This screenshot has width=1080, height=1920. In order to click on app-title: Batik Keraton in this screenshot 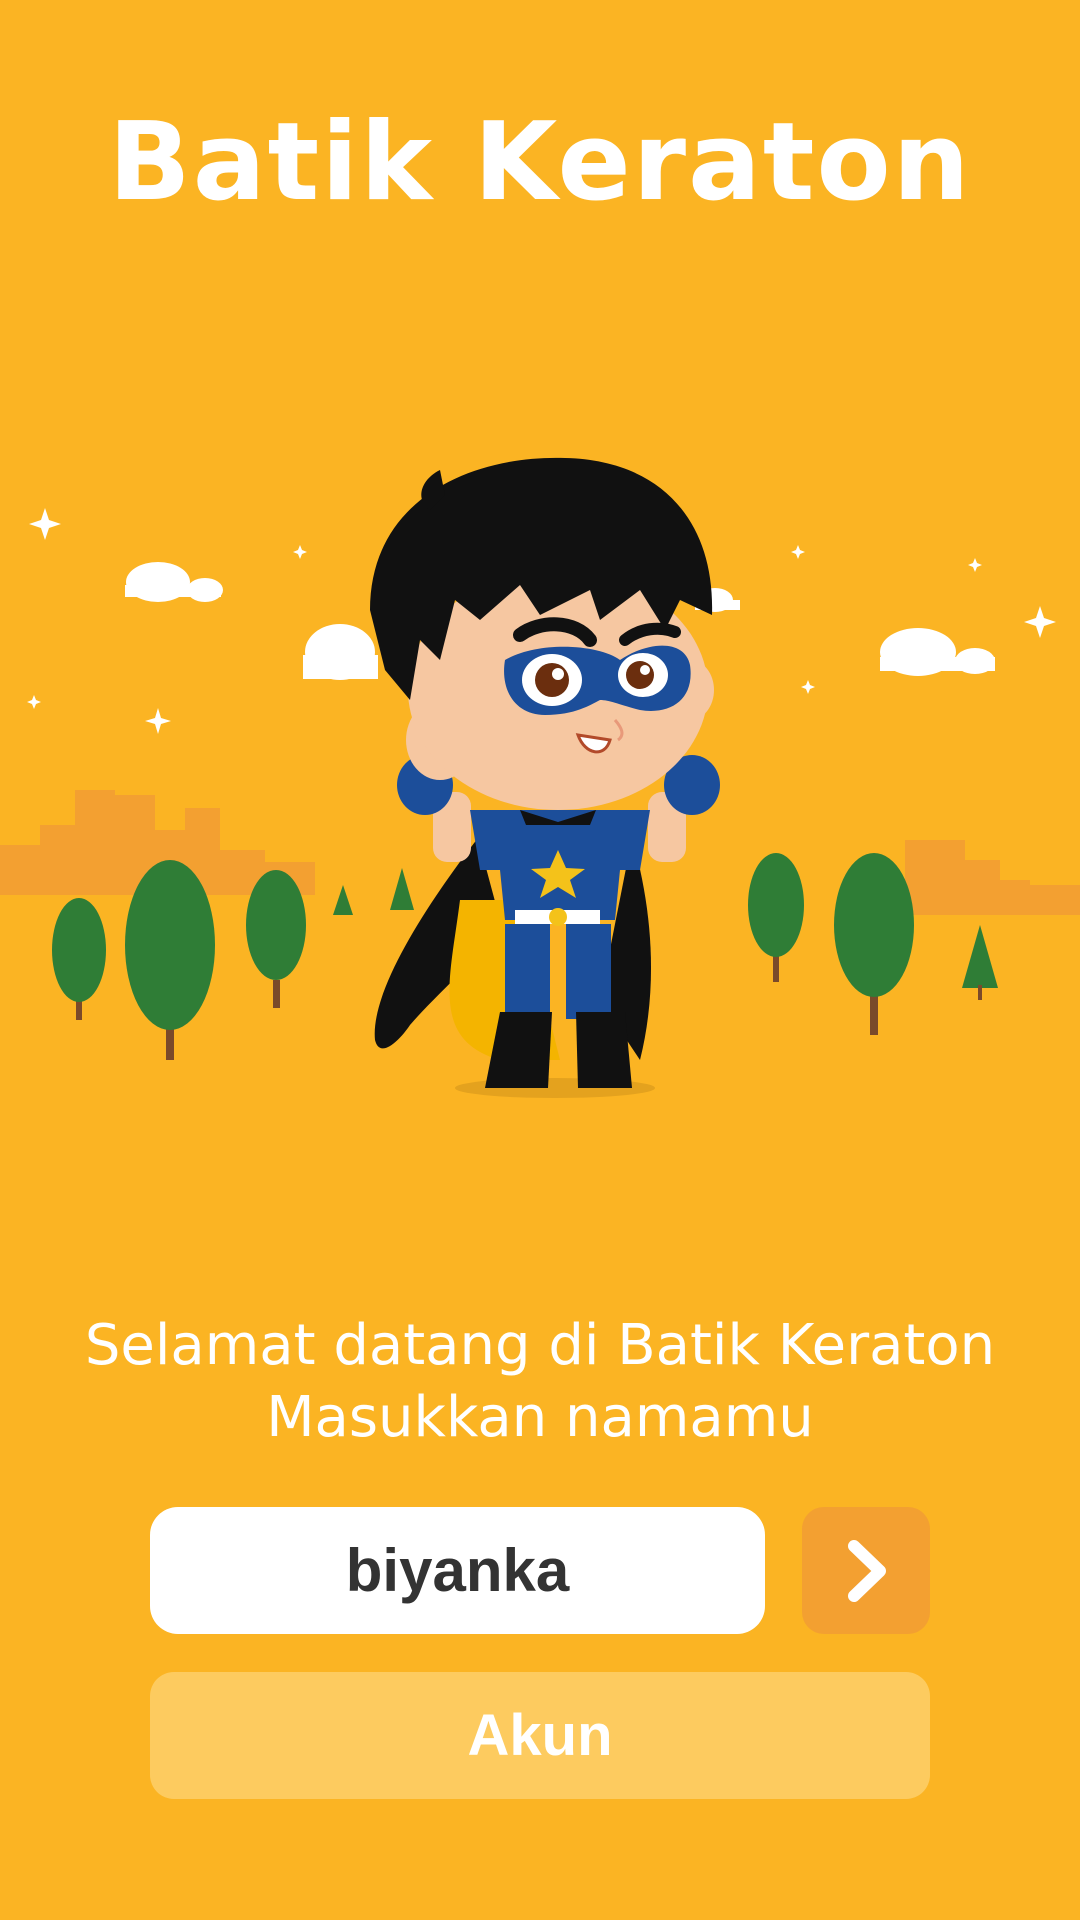, I will do `click(540, 162)`.